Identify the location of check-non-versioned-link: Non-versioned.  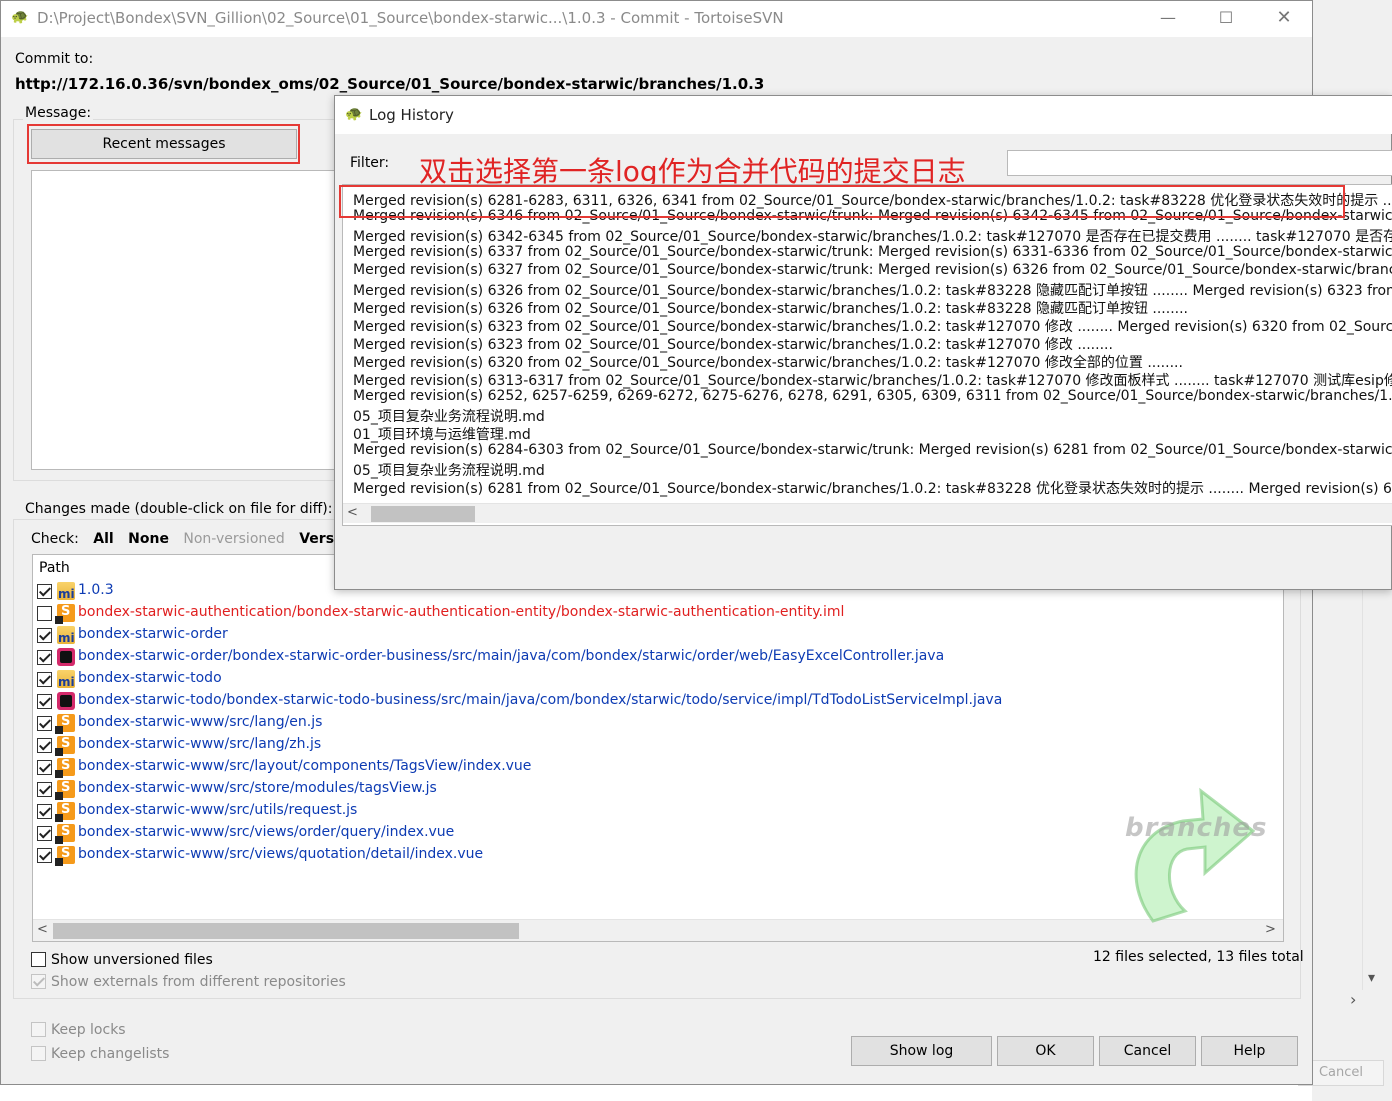
(233, 539).